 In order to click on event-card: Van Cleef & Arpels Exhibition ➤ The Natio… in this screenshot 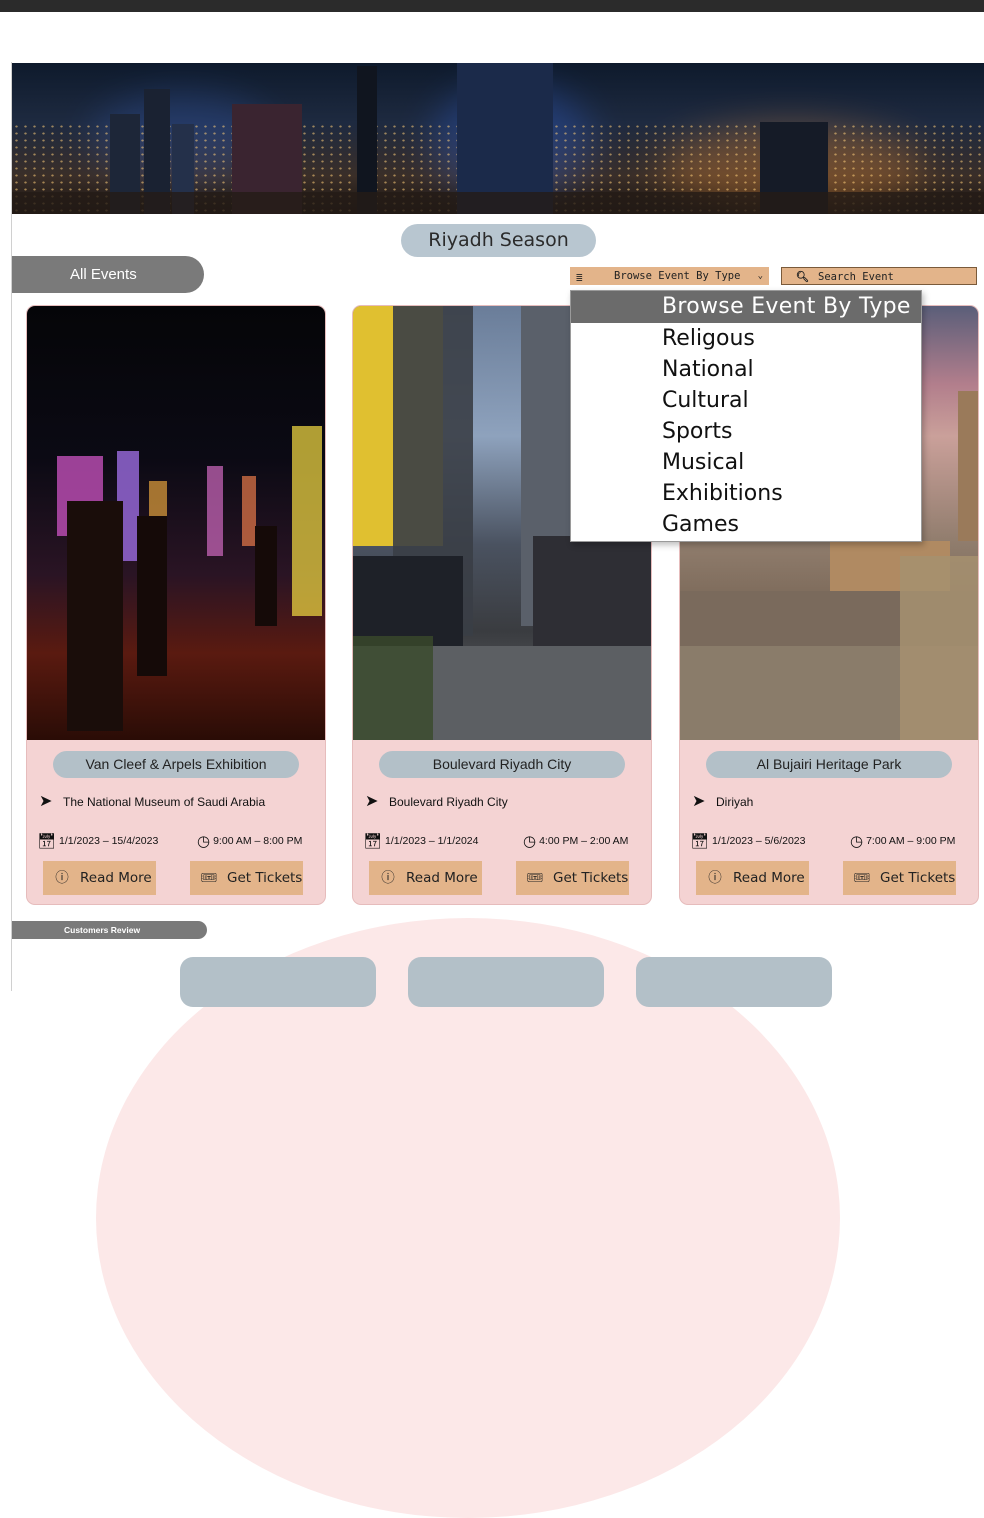, I will do `click(176, 605)`.